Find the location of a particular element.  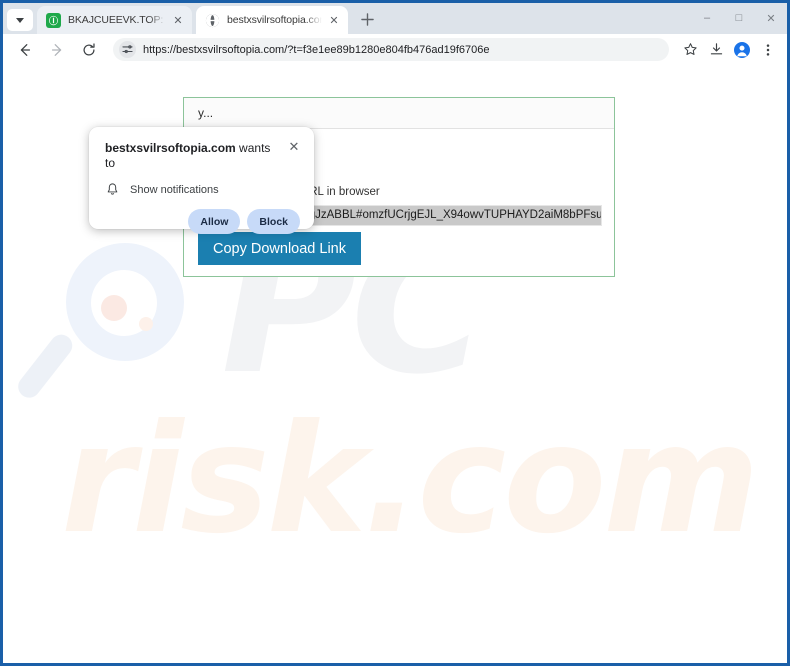

download-icon is located at coordinates (716, 50).